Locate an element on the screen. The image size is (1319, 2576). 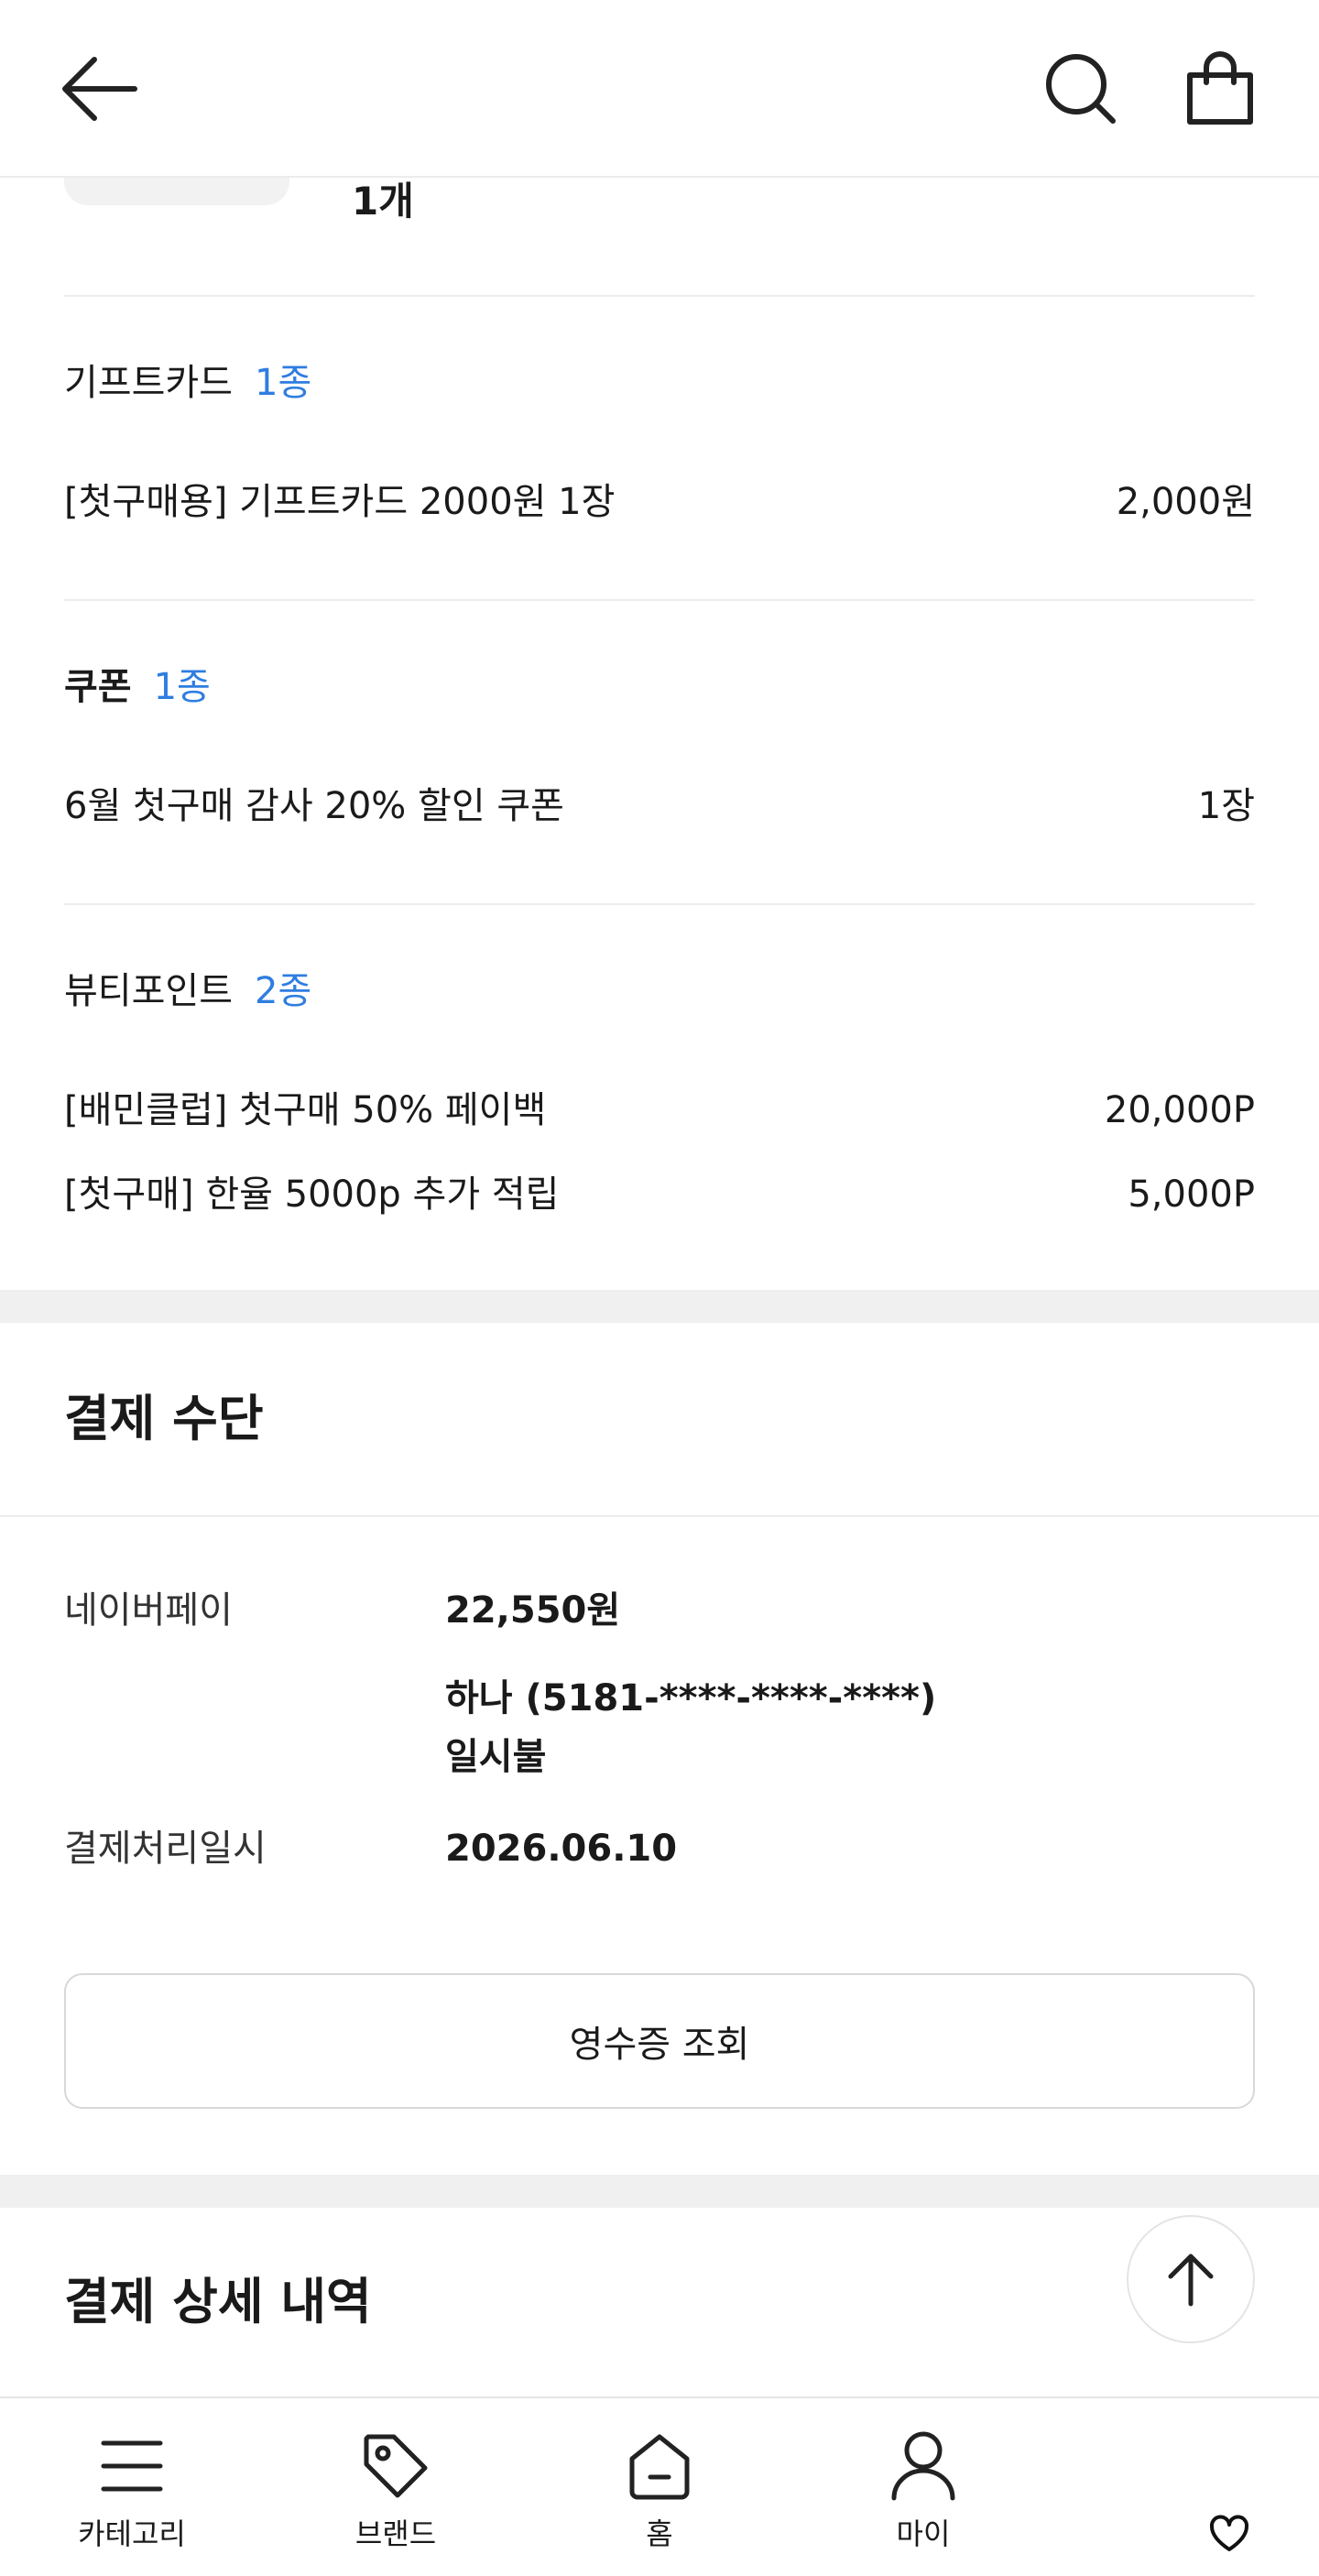
giftcard-row: [첫구매용] 기프트카드 2000원 1장 2,000원 is located at coordinates (659, 502).